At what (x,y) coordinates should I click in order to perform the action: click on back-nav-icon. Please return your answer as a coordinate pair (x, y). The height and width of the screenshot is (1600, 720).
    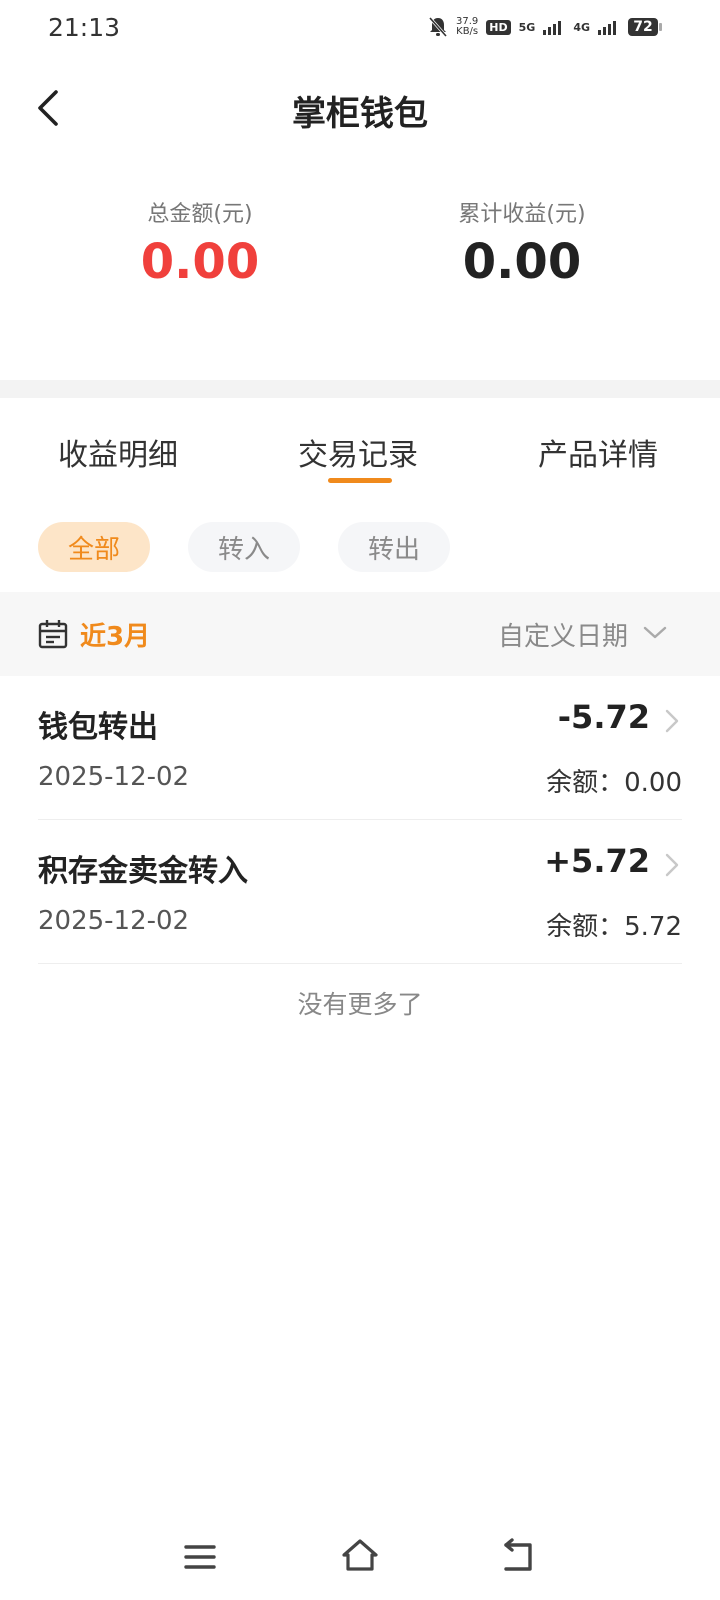
    Looking at the image, I should click on (520, 1557).